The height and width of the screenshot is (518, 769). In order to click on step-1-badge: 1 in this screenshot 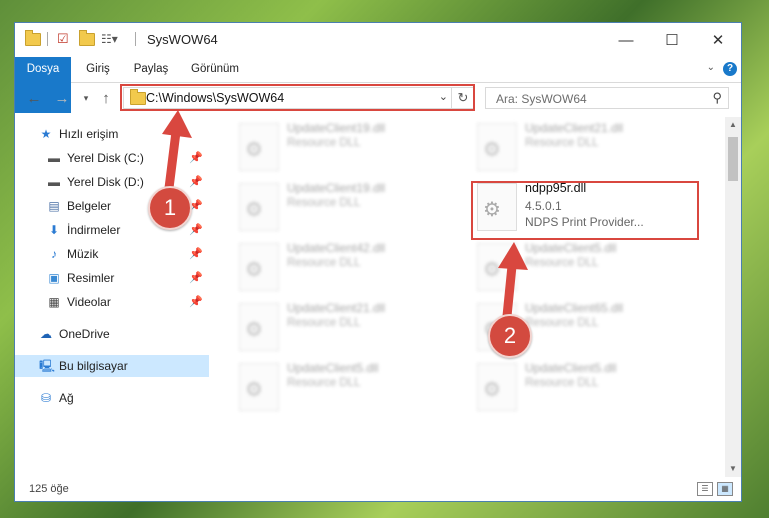, I will do `click(170, 208)`.